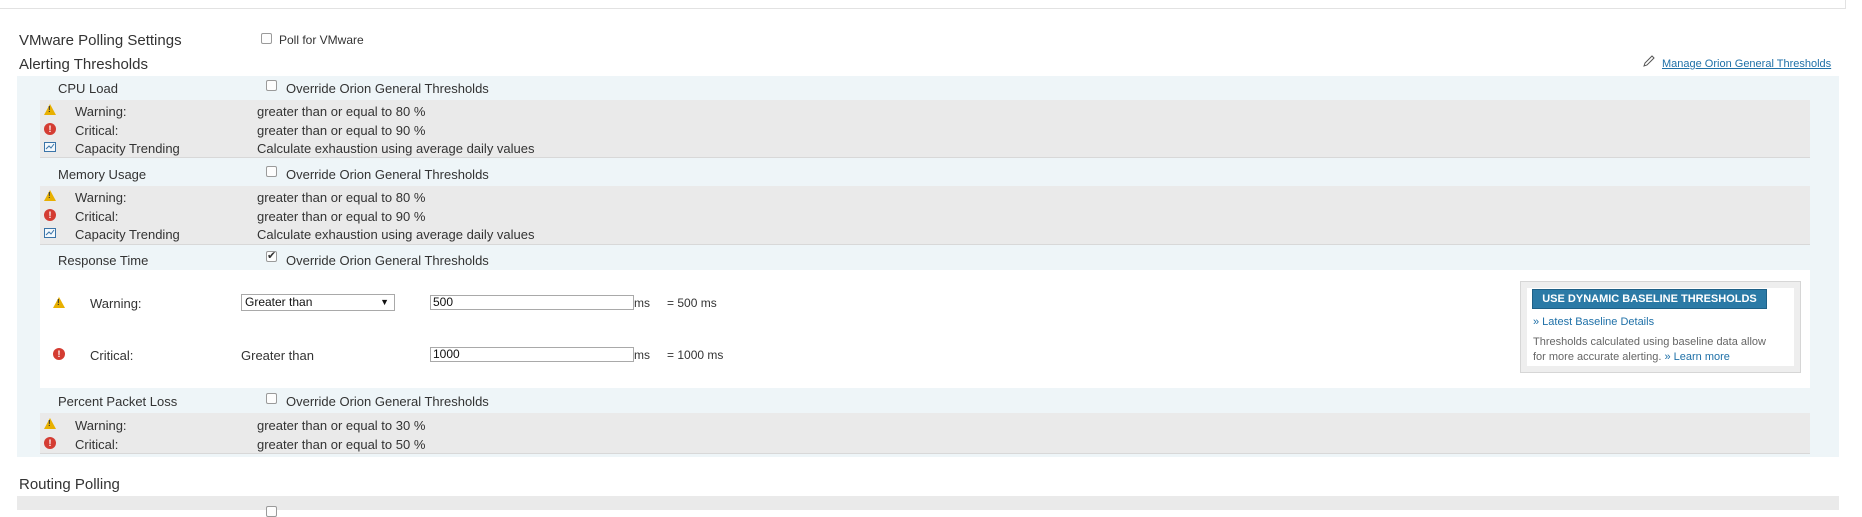 This screenshot has height=517, width=1862. Describe the element at coordinates (341, 197) in the screenshot. I see `memory-warning-value: greater than or equal to 80 %` at that location.